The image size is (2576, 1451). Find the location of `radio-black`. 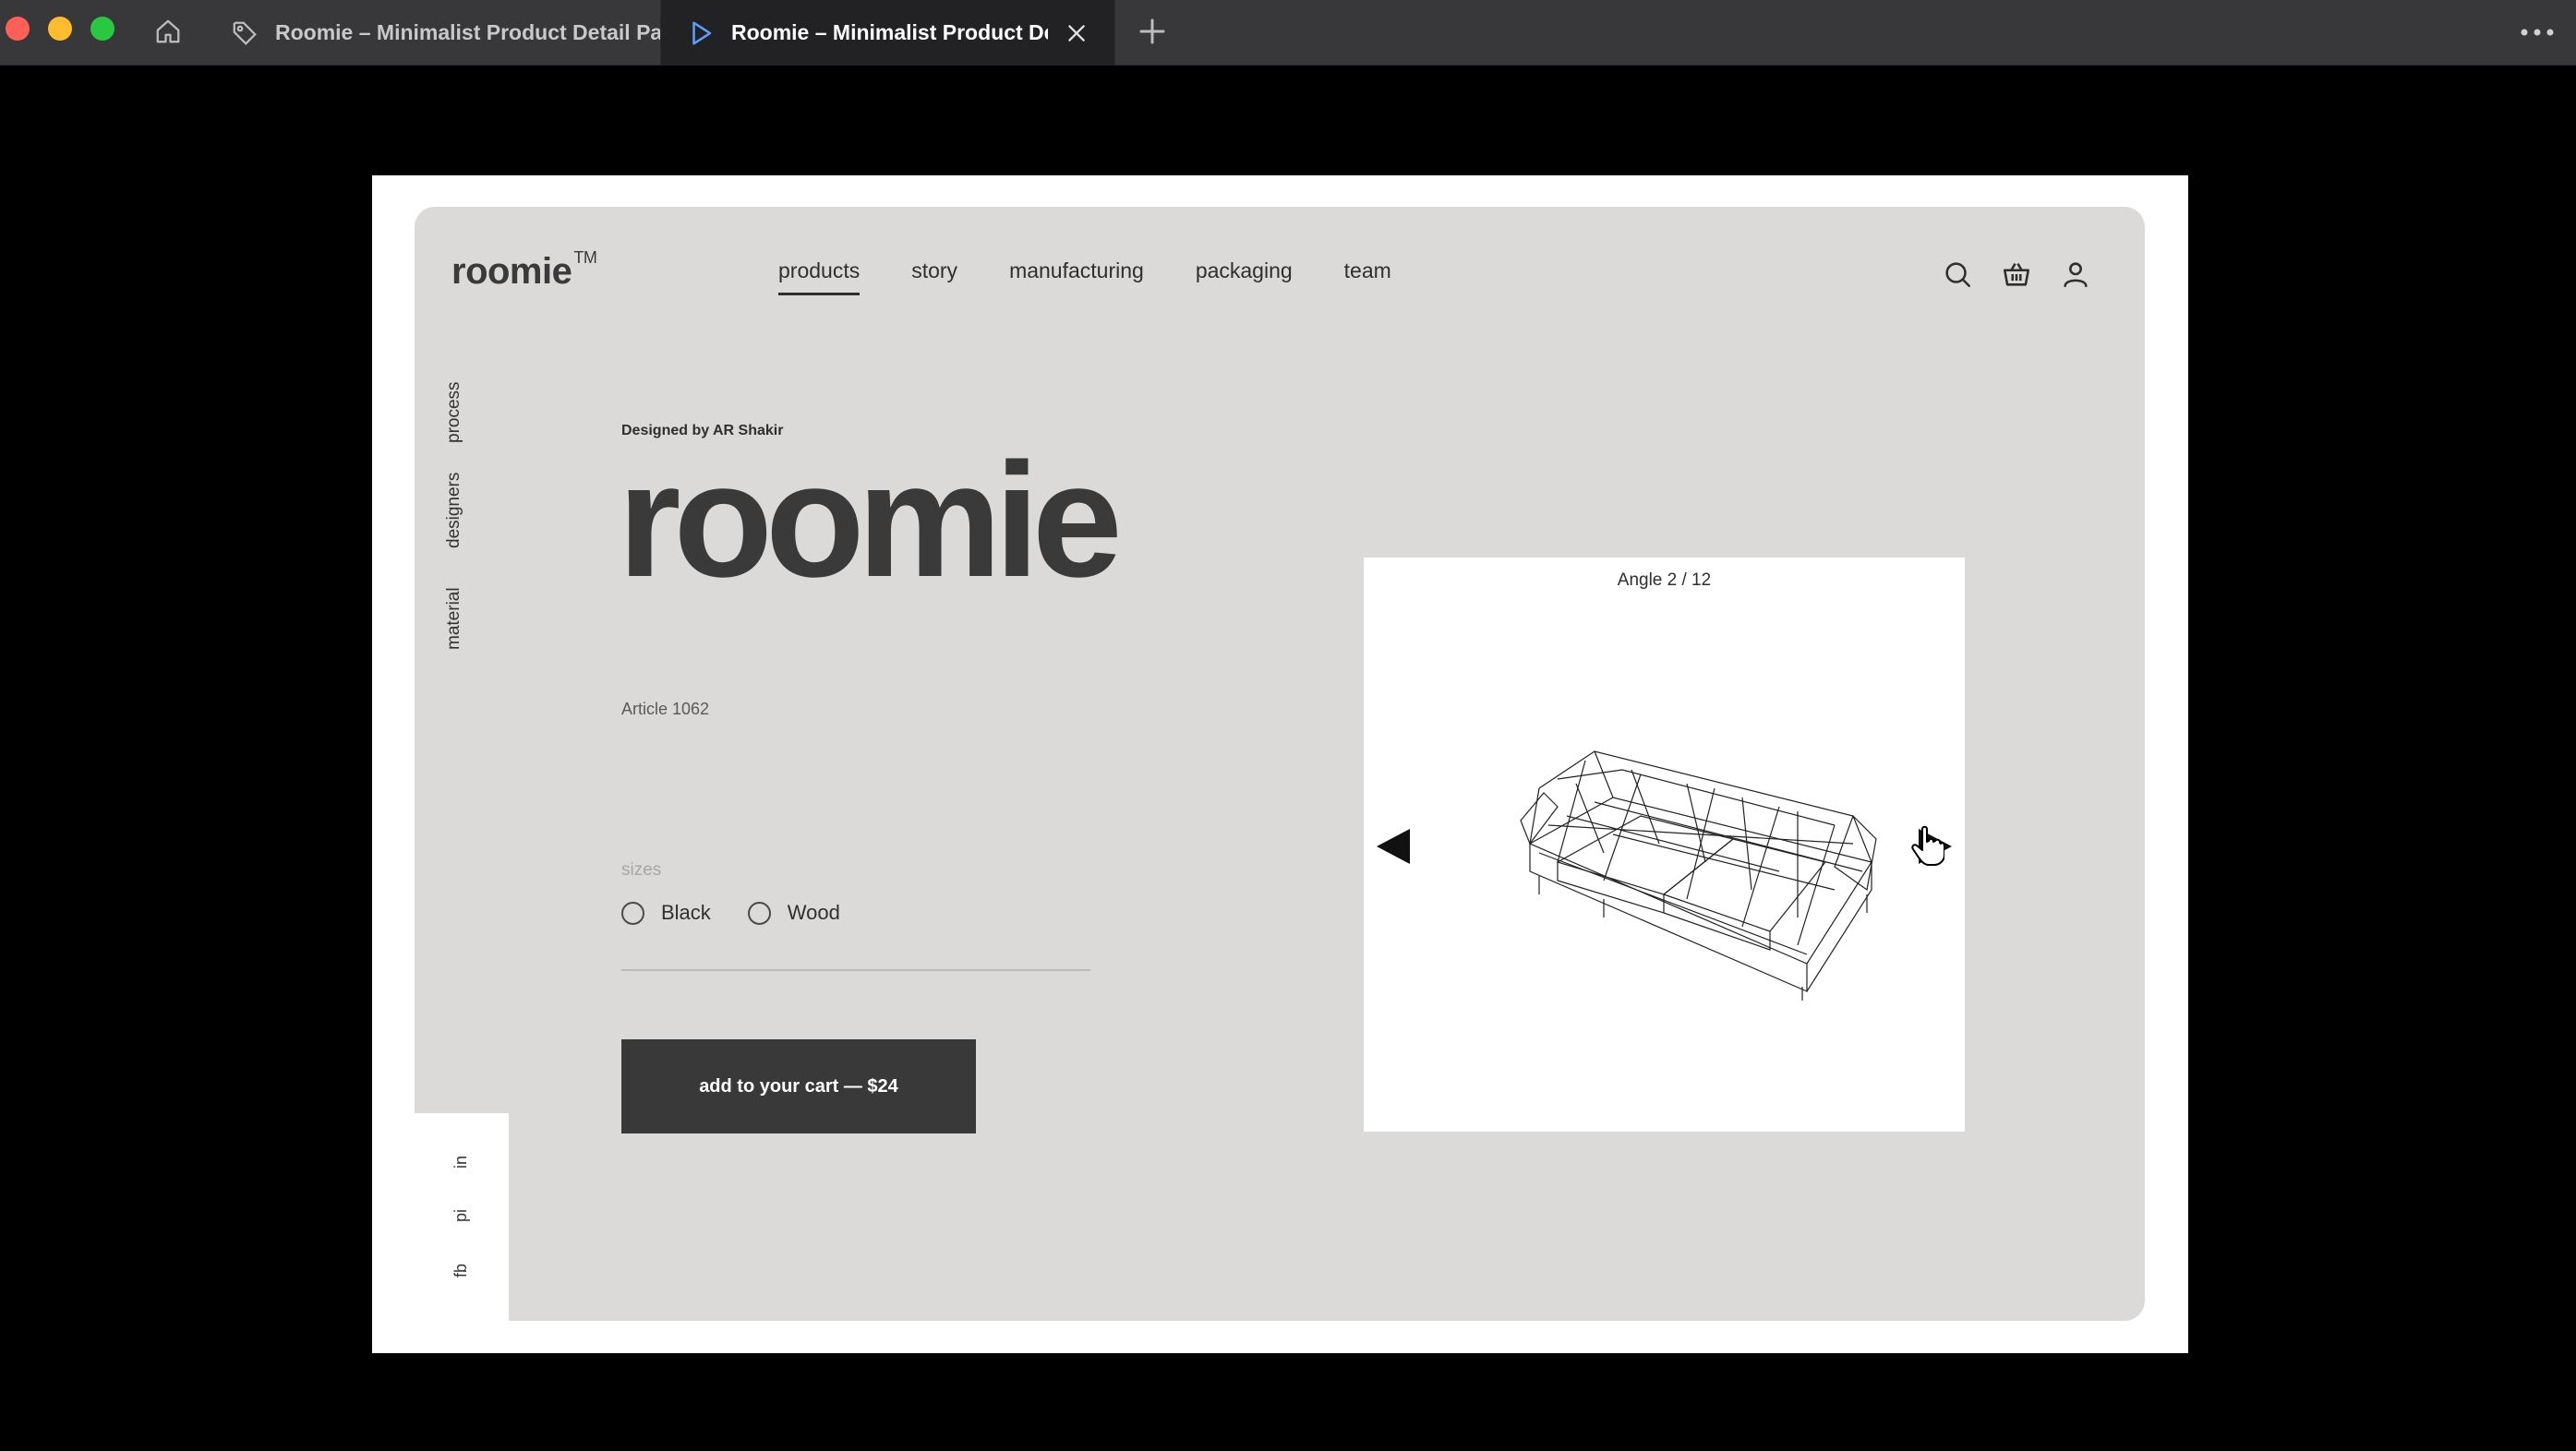

radio-black is located at coordinates (632, 913).